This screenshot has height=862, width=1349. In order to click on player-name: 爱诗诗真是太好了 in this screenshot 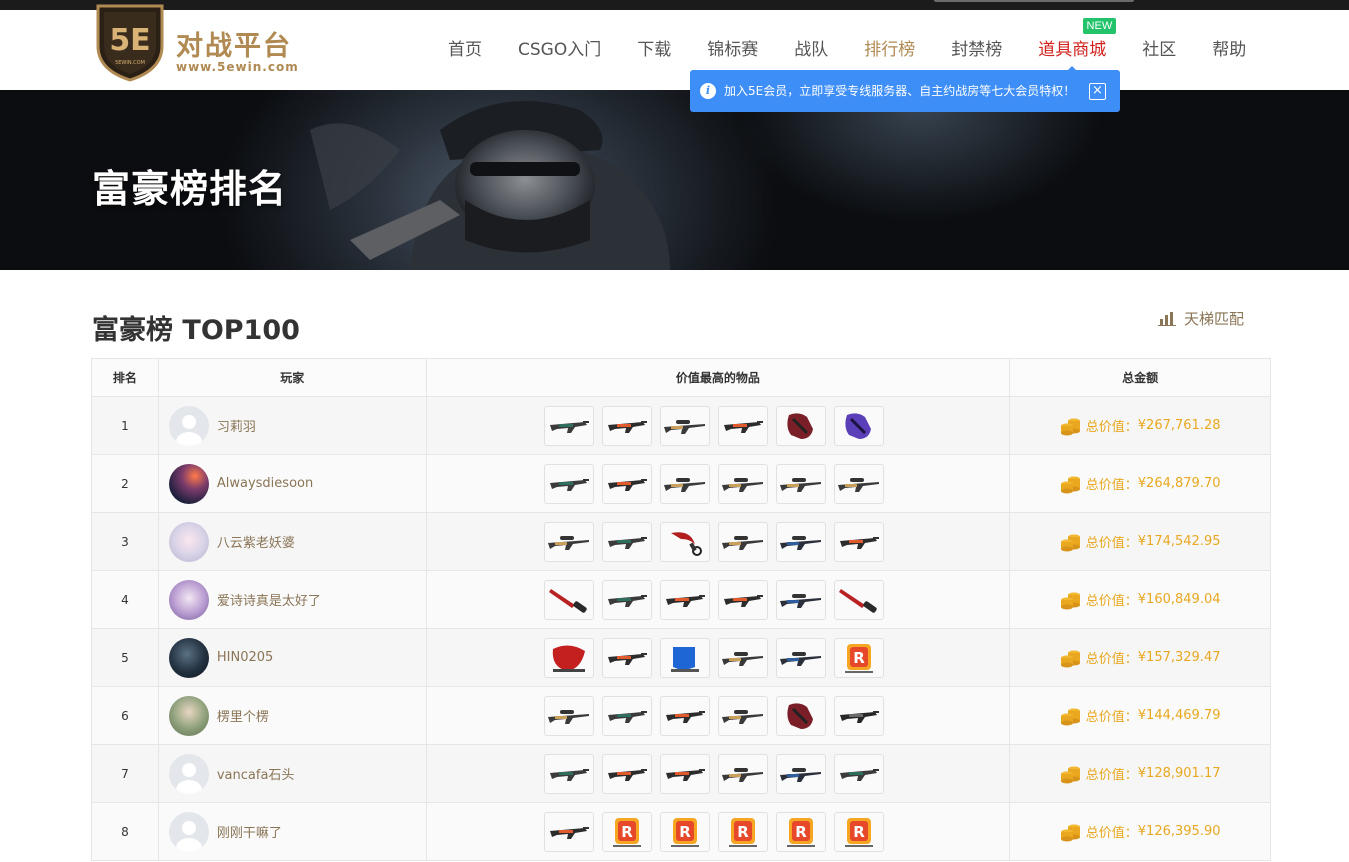, I will do `click(269, 599)`.